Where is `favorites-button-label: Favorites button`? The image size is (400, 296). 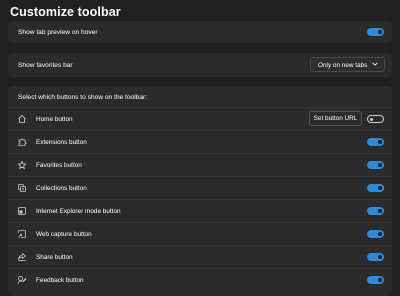 favorites-button-label: Favorites button is located at coordinates (59, 165).